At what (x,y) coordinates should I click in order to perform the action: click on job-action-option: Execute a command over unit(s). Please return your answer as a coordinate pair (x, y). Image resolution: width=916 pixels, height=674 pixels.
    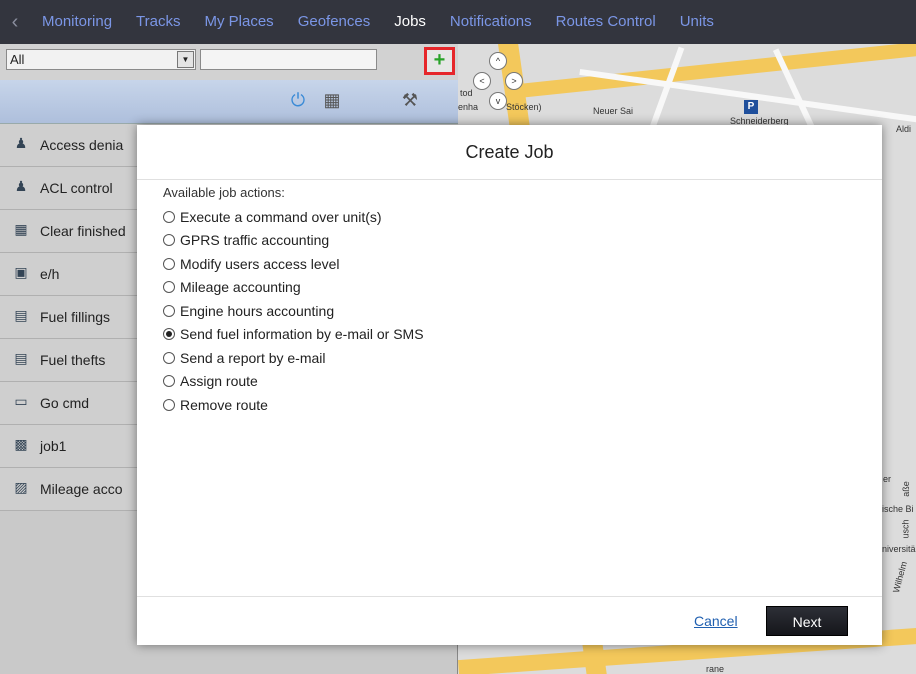
    Looking at the image, I should click on (508, 217).